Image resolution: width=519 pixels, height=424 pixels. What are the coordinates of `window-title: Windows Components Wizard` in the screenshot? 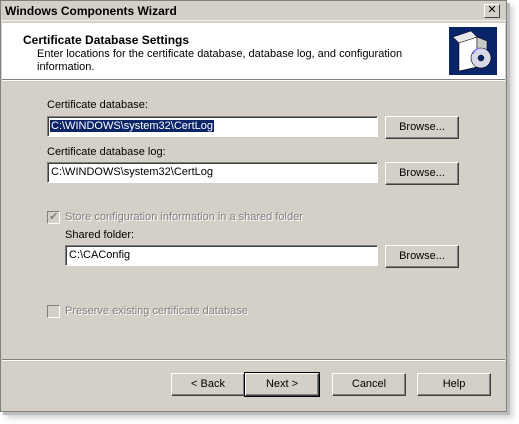 It's located at (91, 11).